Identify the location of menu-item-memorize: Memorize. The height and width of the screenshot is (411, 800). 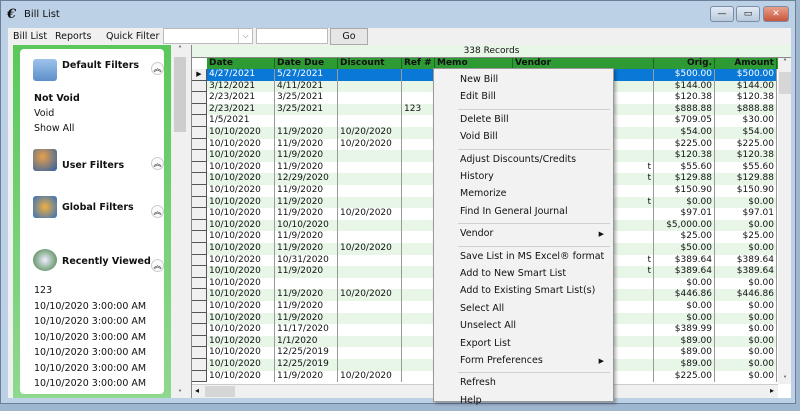
(535, 194).